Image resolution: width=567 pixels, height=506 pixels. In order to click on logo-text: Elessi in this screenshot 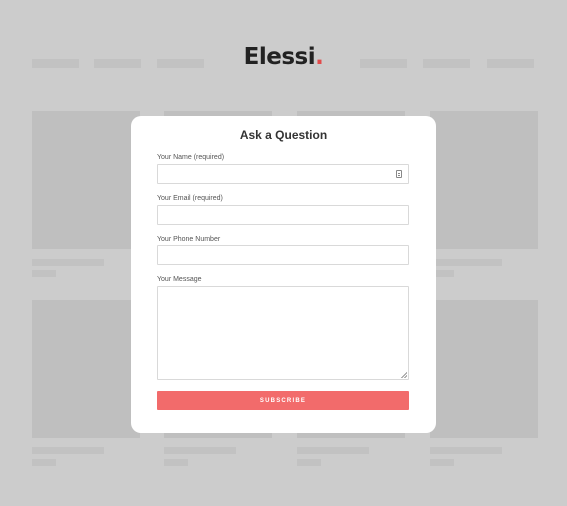, I will do `click(279, 57)`.